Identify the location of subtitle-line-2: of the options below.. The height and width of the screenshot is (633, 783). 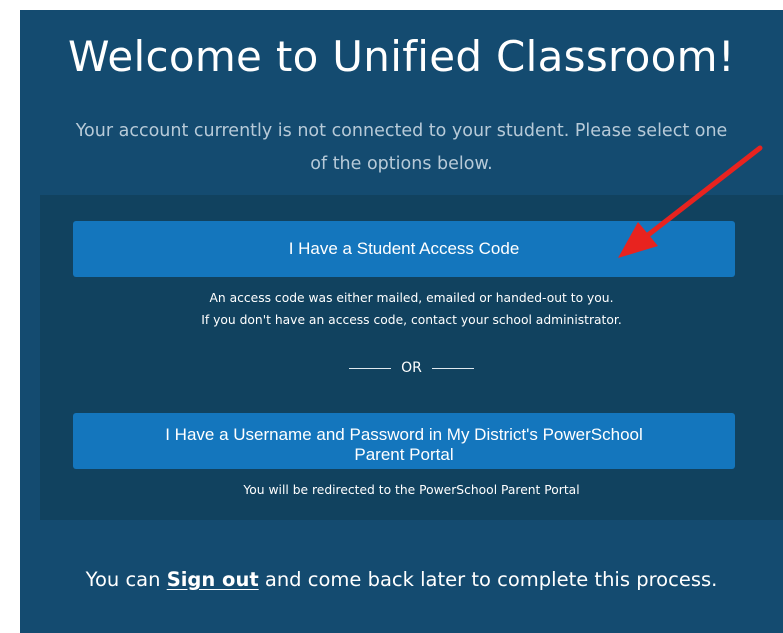
(401, 164).